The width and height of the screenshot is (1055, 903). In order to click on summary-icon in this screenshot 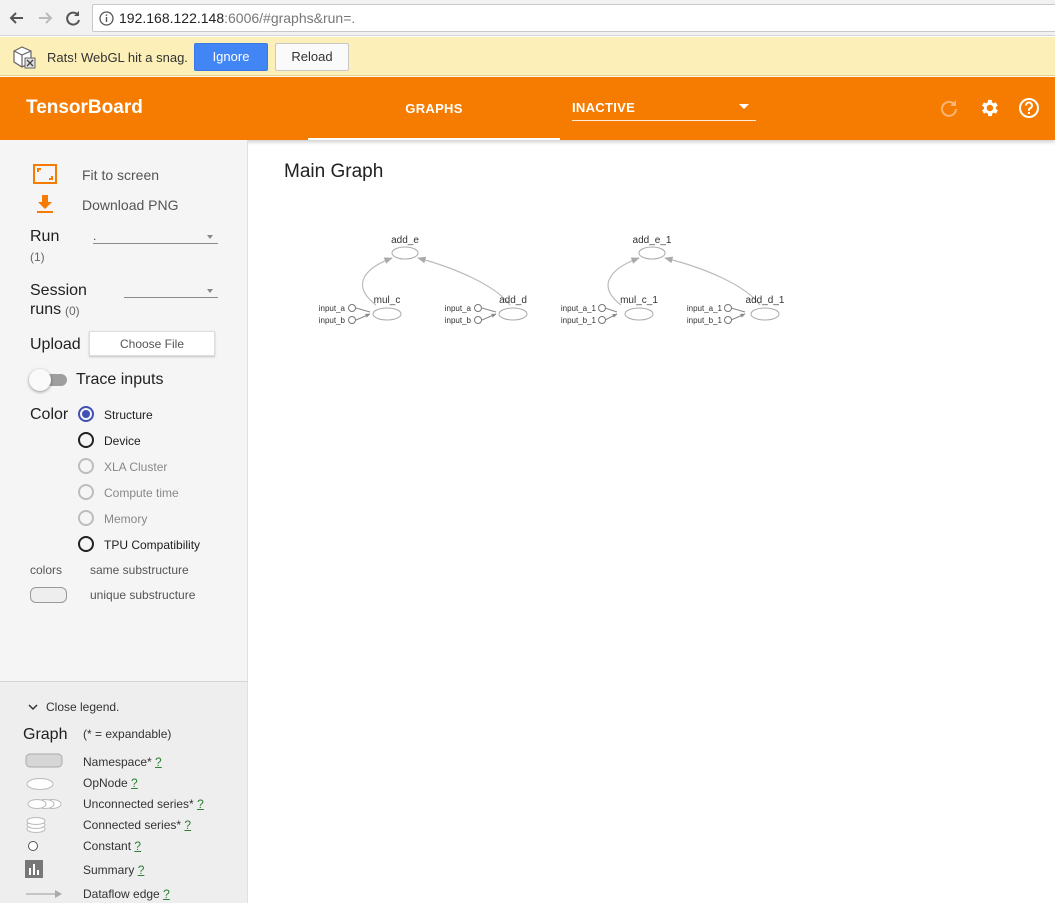, I will do `click(34, 869)`.